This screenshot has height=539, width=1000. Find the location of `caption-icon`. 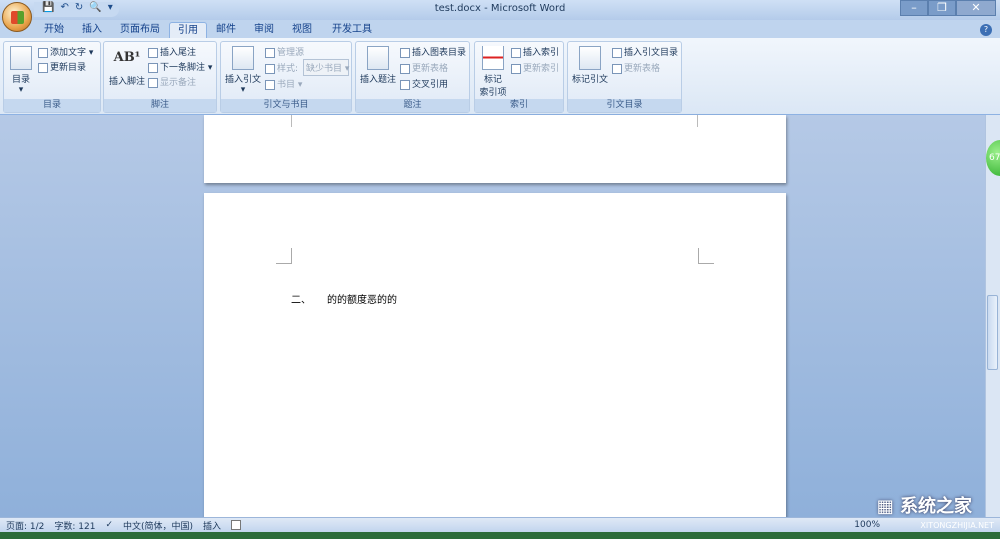

caption-icon is located at coordinates (378, 58).